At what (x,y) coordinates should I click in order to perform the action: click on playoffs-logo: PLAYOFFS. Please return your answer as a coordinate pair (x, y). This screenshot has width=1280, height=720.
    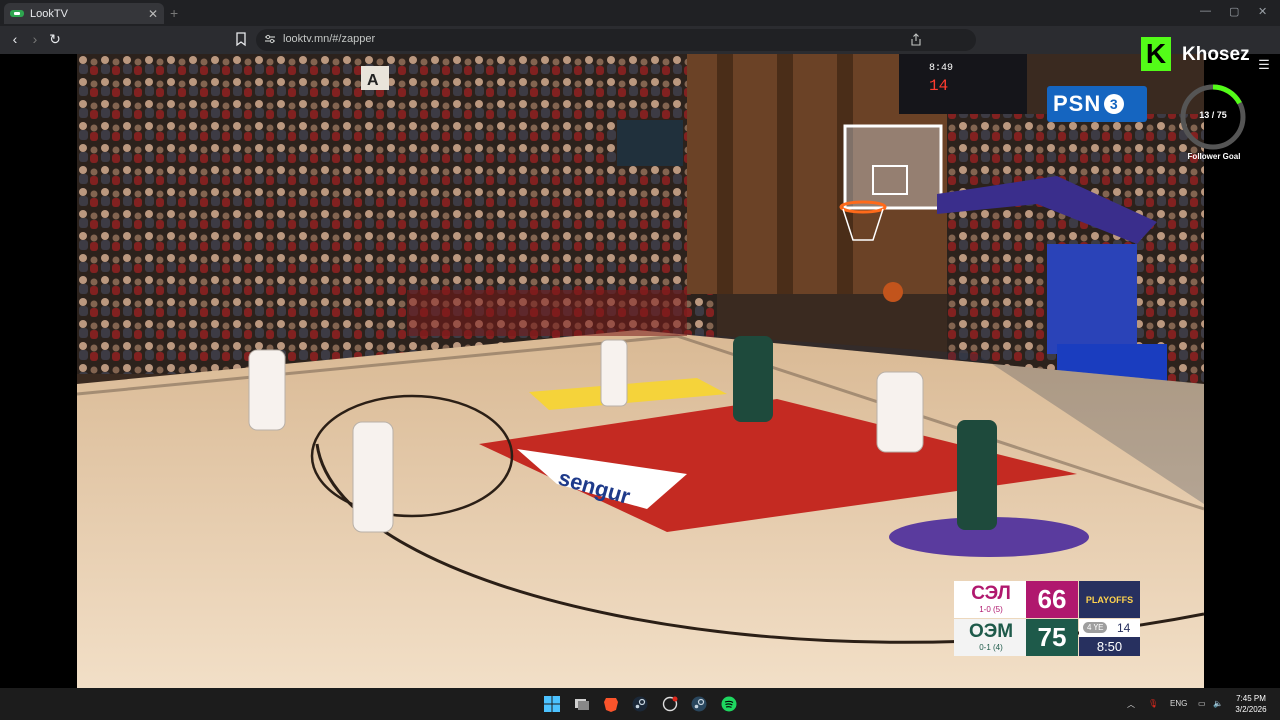
    Looking at the image, I should click on (1109, 599).